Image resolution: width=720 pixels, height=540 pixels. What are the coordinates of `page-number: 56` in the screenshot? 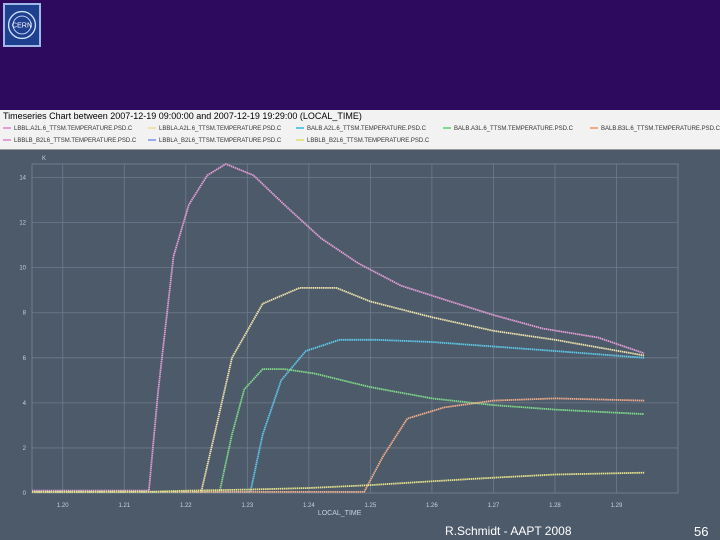 It's located at (701, 531).